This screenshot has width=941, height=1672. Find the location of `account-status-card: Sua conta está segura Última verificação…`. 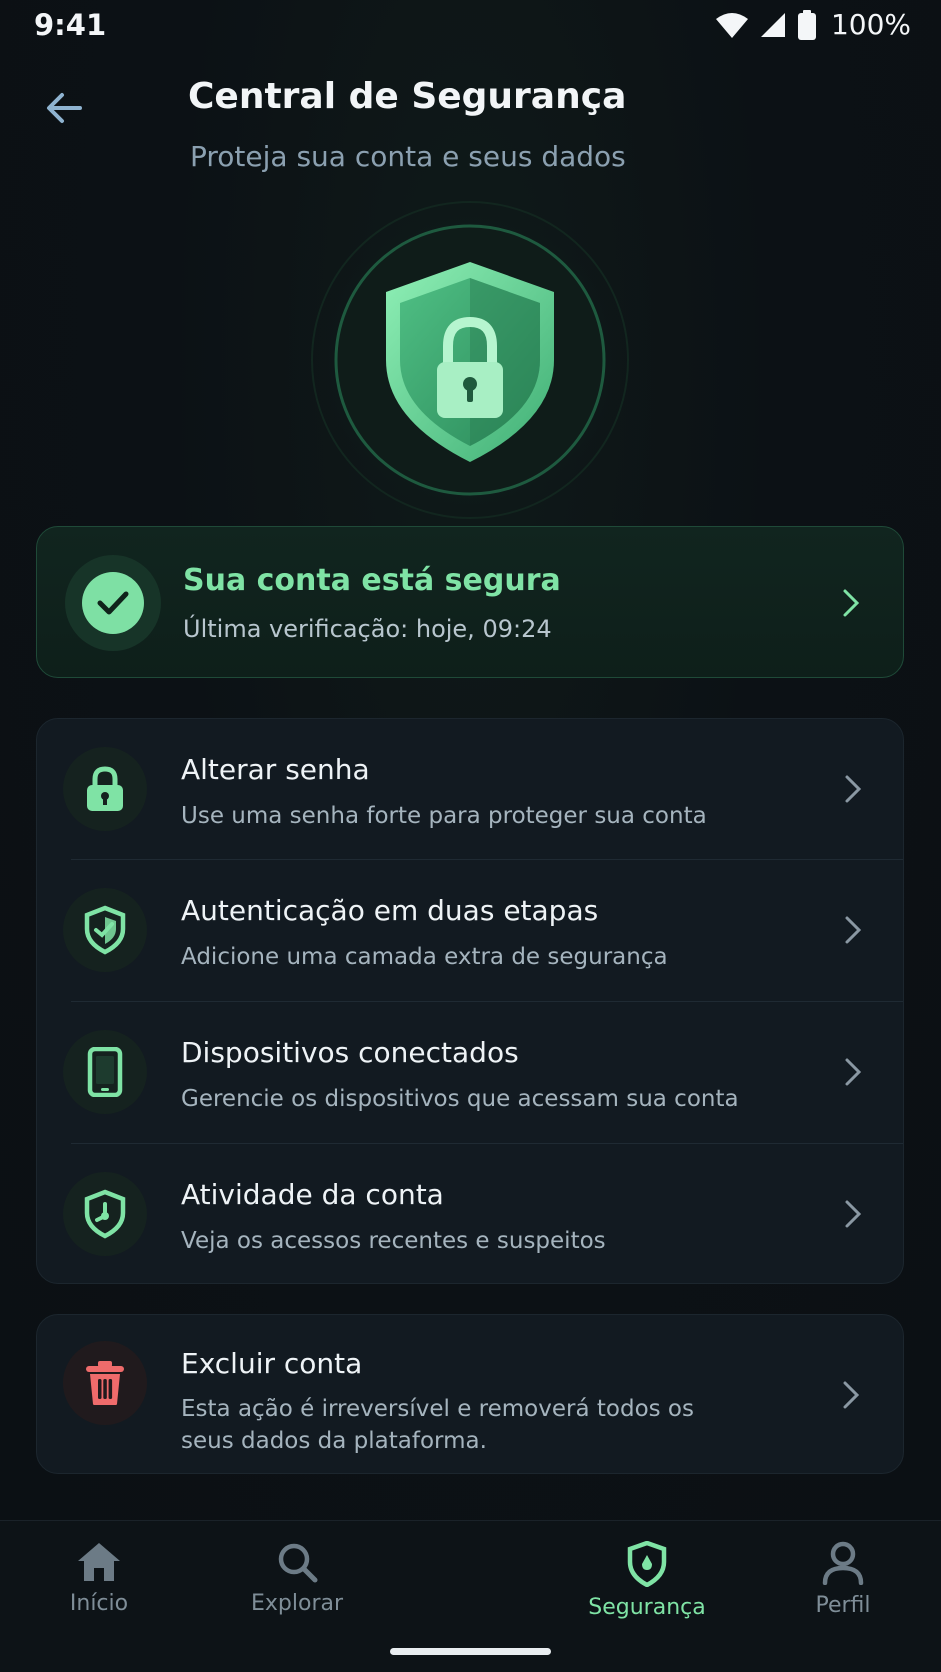

account-status-card: Sua conta está segura Última verificação… is located at coordinates (470, 602).